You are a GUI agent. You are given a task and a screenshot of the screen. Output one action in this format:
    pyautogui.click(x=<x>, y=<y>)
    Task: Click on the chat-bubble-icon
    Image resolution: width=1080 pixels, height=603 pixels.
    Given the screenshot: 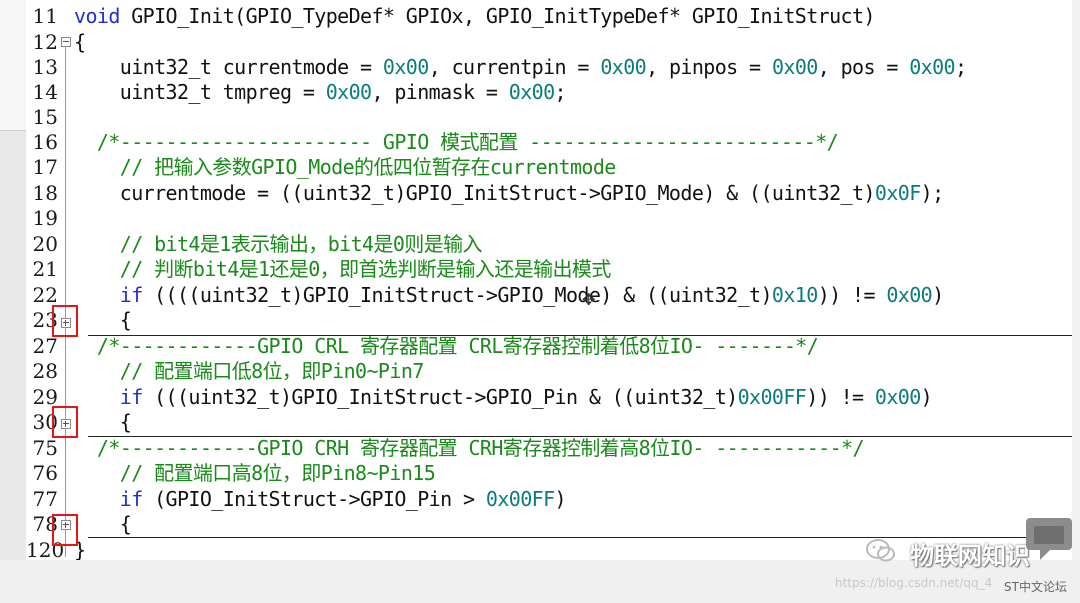 What is the action you would take?
    pyautogui.click(x=1049, y=539)
    